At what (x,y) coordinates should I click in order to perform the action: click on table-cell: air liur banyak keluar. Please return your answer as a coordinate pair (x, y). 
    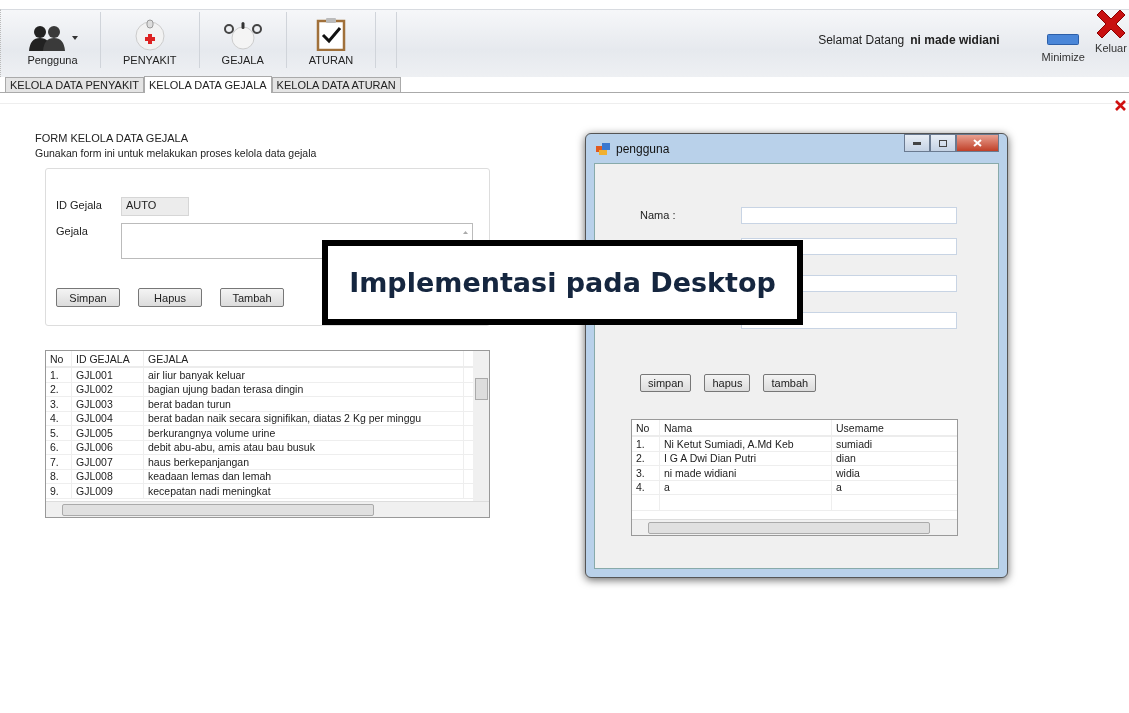
    Looking at the image, I should click on (304, 375).